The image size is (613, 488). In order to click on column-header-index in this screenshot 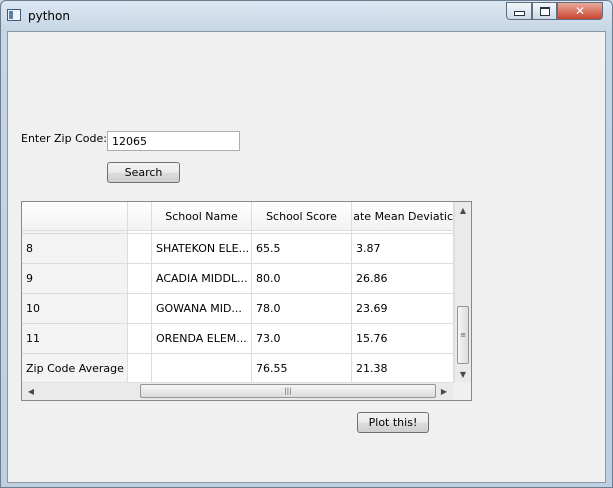, I will do `click(75, 216)`.